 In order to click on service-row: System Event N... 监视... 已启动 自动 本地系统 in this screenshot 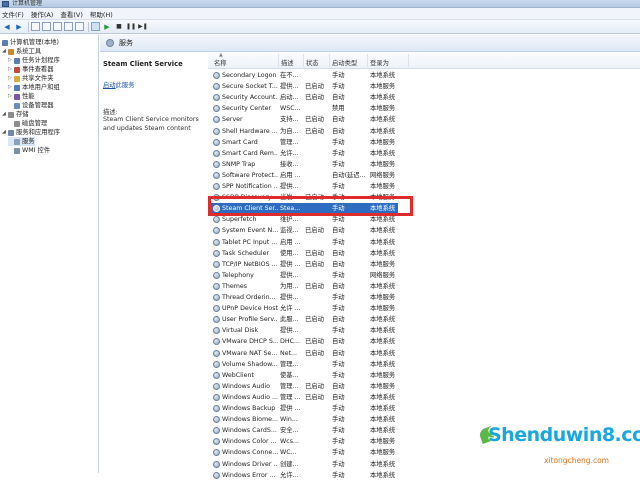, I will do `click(308, 230)`.